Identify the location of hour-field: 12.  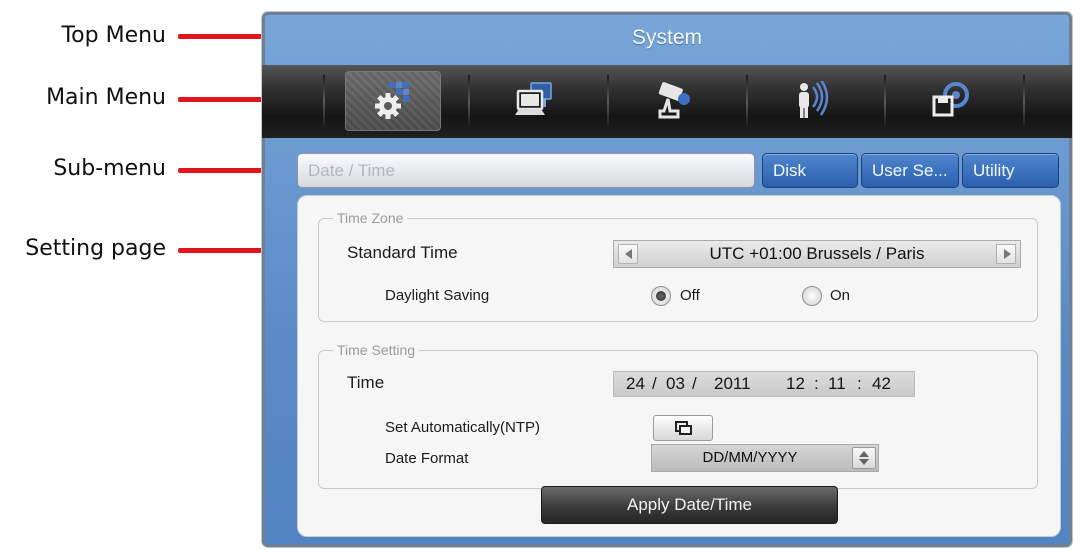
(795, 384).